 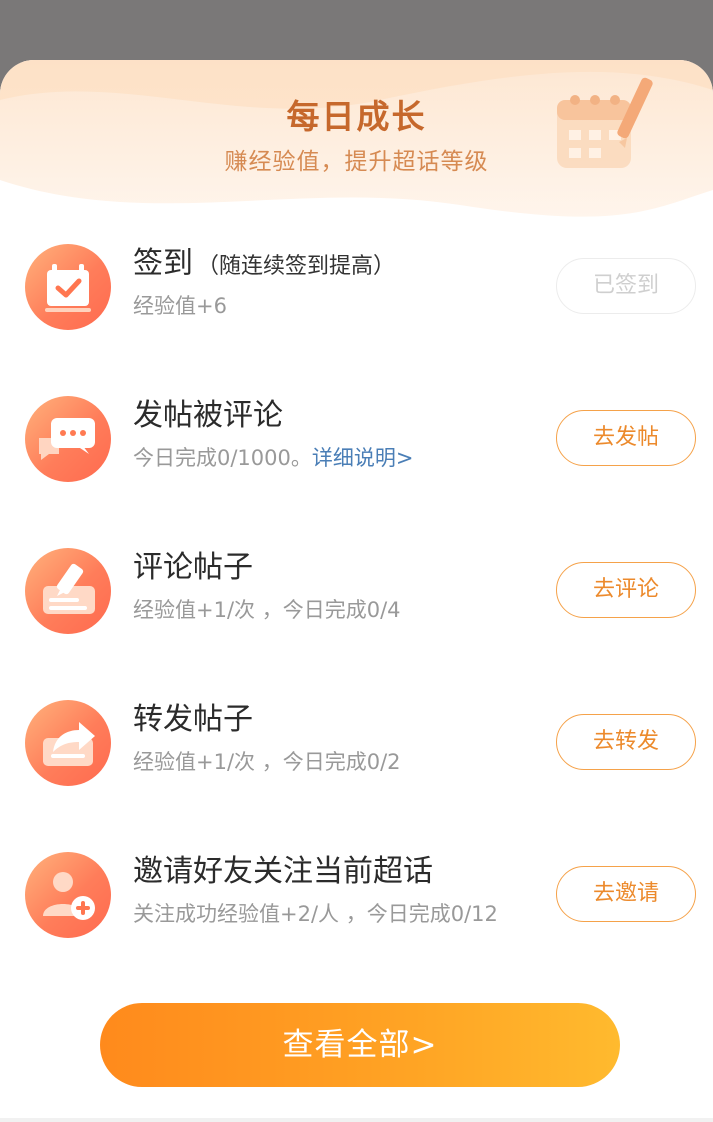 What do you see at coordinates (363, 458) in the screenshot?
I see `details-link: 详细说明>` at bounding box center [363, 458].